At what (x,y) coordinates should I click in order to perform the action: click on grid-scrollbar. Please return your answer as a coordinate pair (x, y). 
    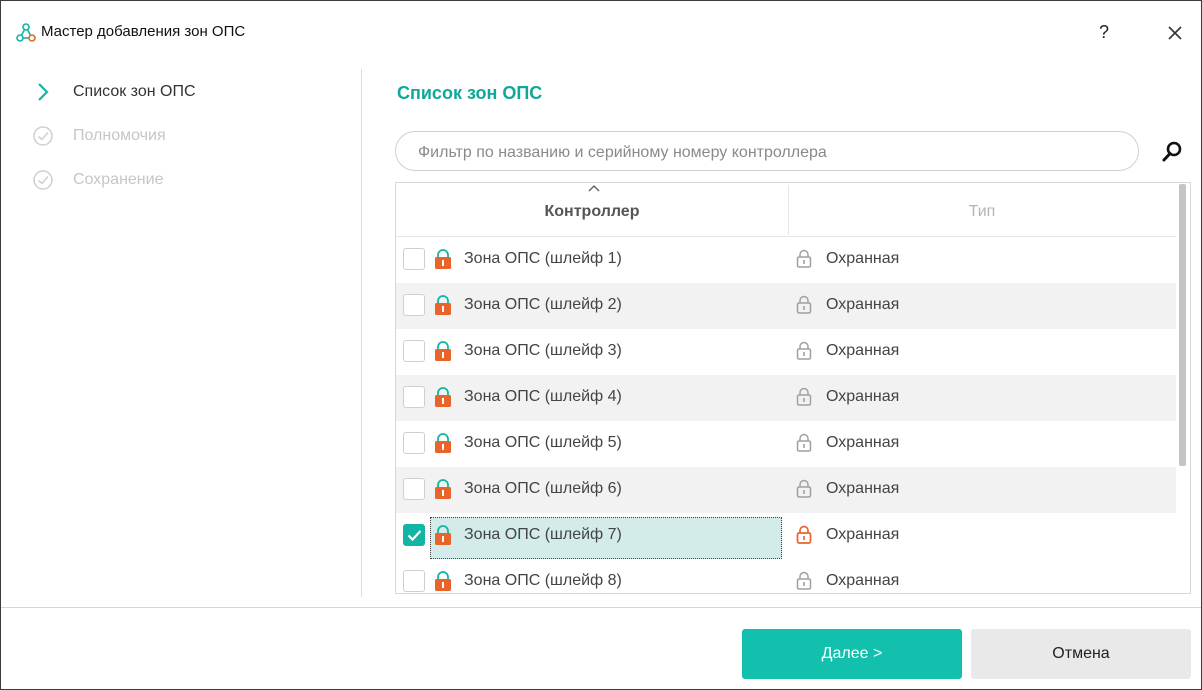
    Looking at the image, I should click on (1183, 388).